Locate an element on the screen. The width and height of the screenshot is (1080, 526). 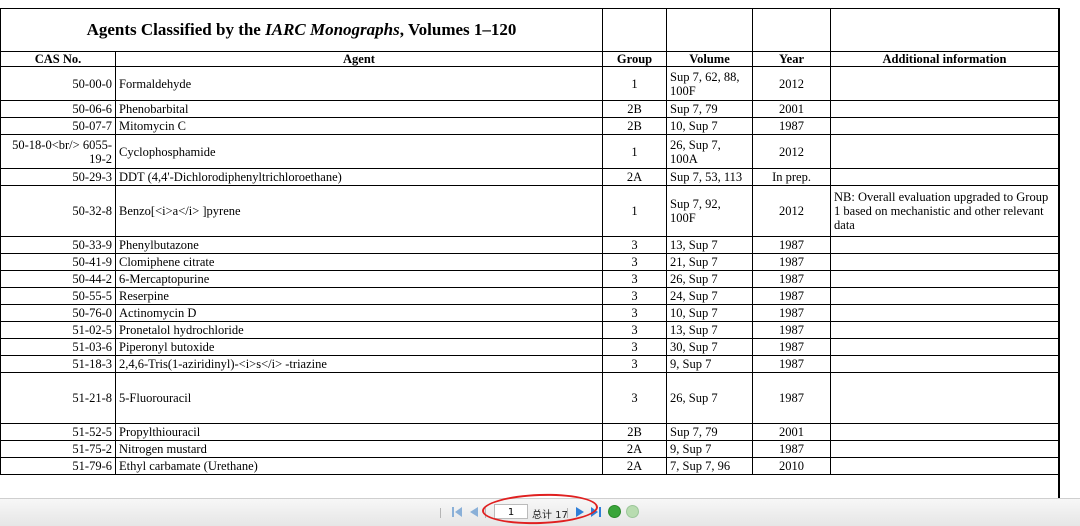
table-row: 50-07-7 Mitomycin C 2B 10, Sup 7 1987 is located at coordinates (529, 126).